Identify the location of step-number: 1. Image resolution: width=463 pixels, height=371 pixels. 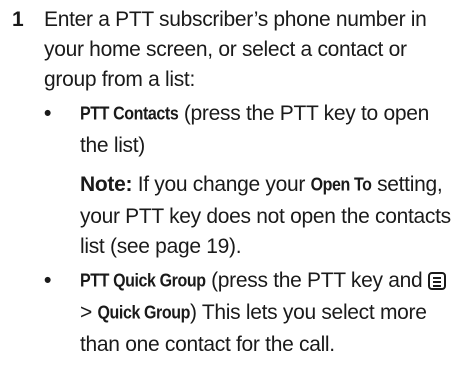
(18, 19).